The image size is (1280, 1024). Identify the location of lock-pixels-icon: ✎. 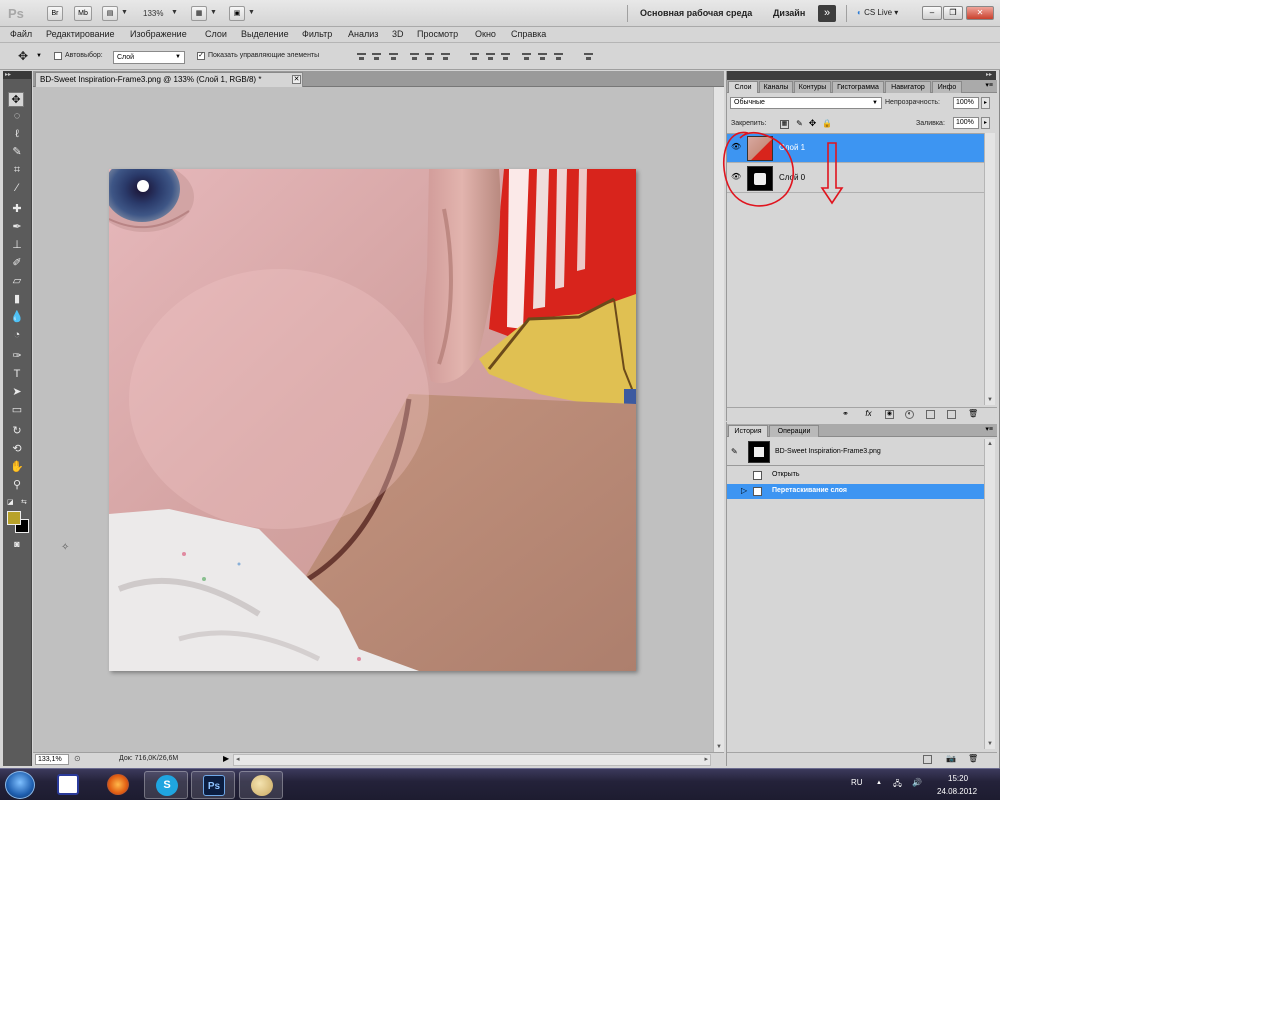
(799, 124).